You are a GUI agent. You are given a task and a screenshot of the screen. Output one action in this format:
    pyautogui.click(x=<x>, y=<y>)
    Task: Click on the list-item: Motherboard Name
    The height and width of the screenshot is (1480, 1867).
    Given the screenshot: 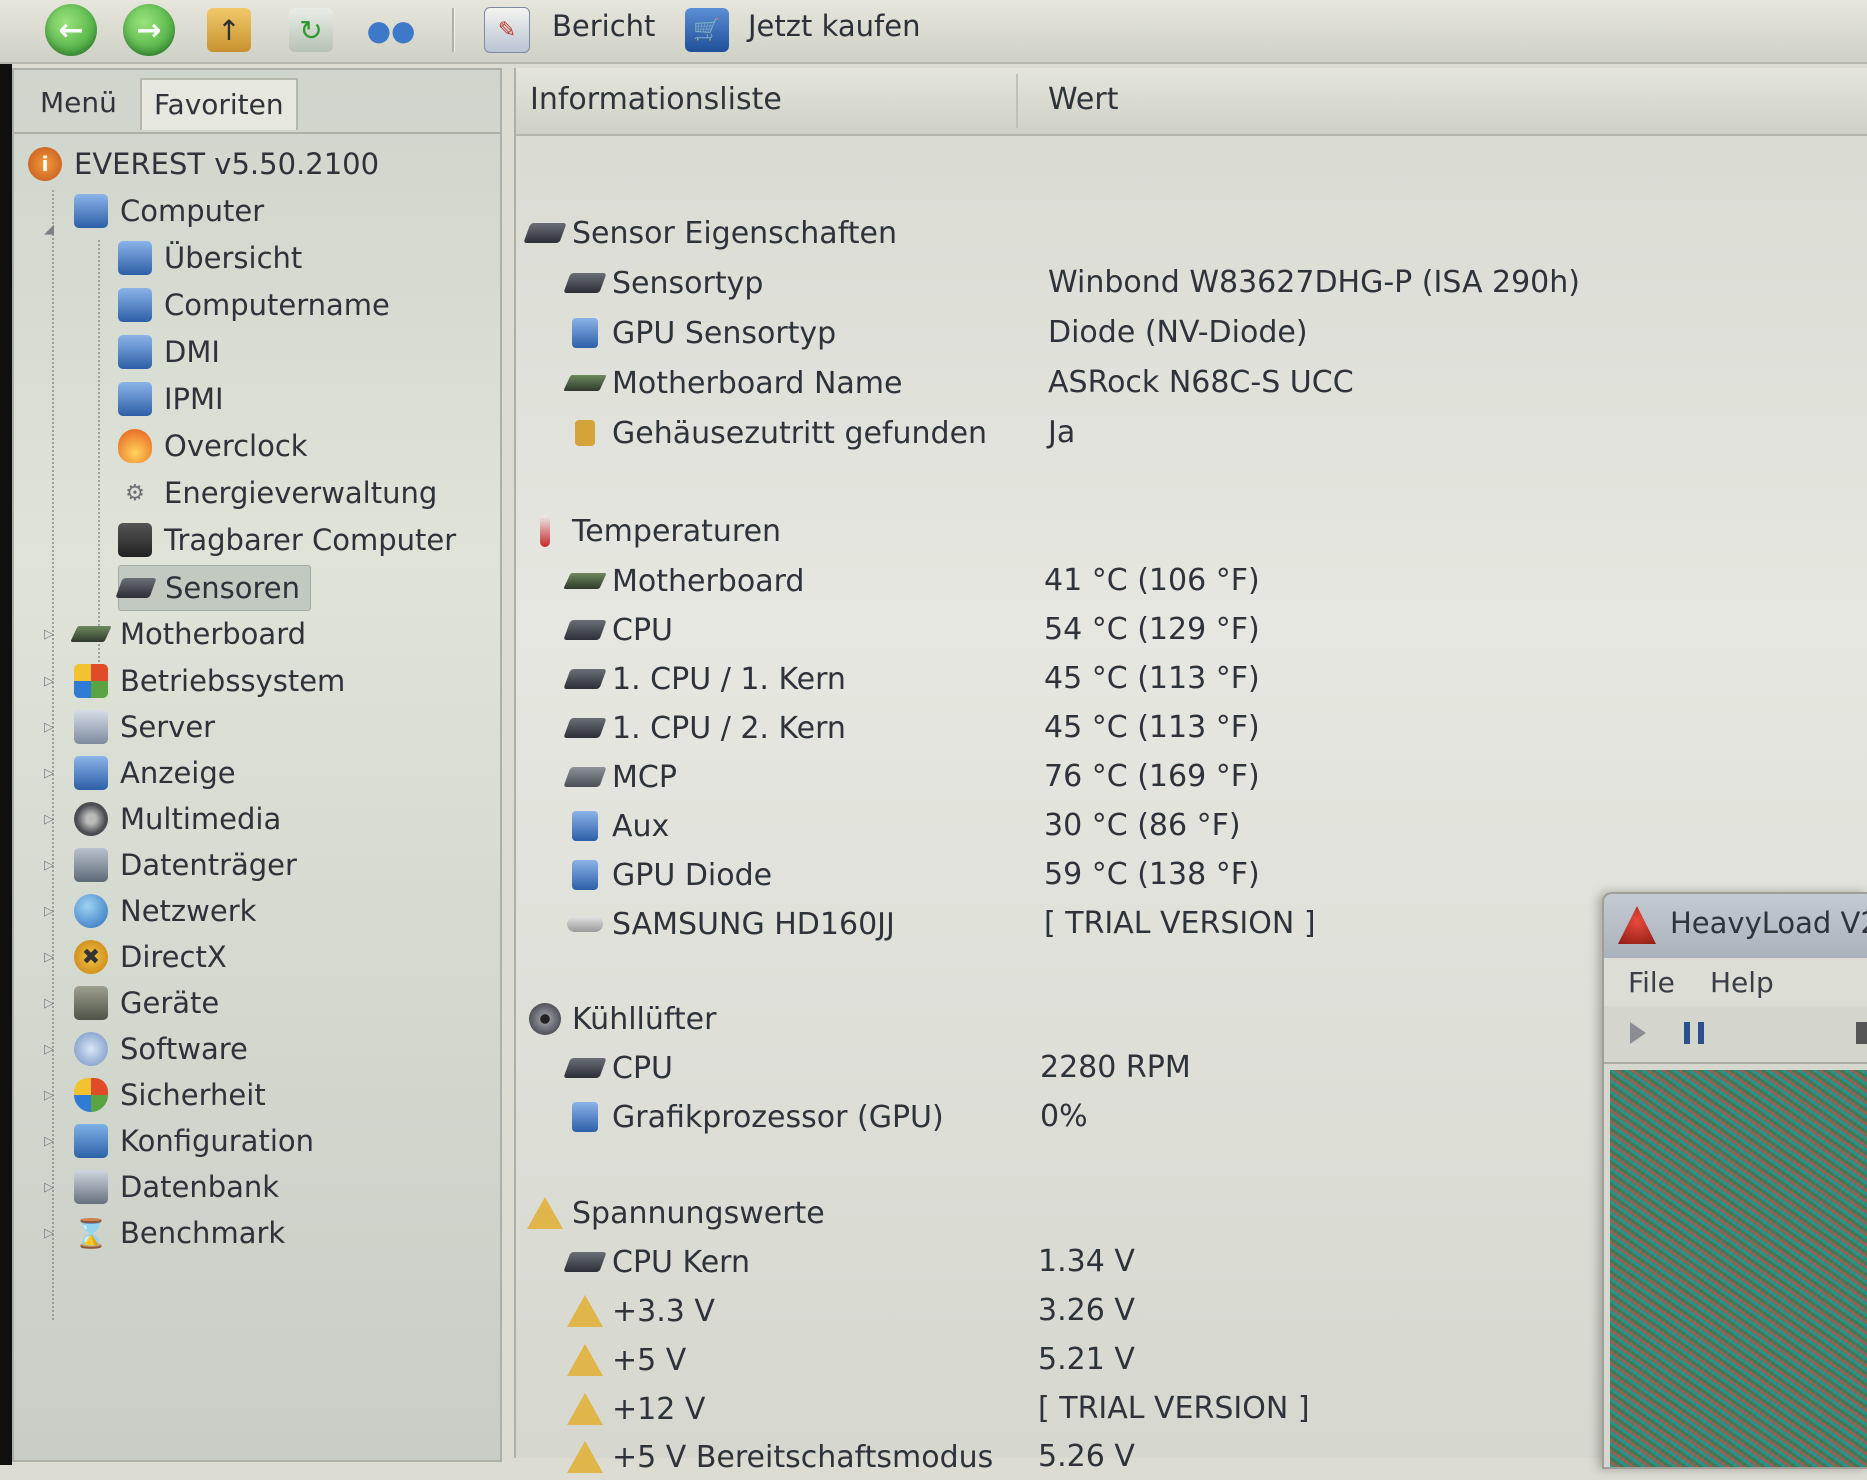 What is the action you would take?
    pyautogui.click(x=732, y=383)
    